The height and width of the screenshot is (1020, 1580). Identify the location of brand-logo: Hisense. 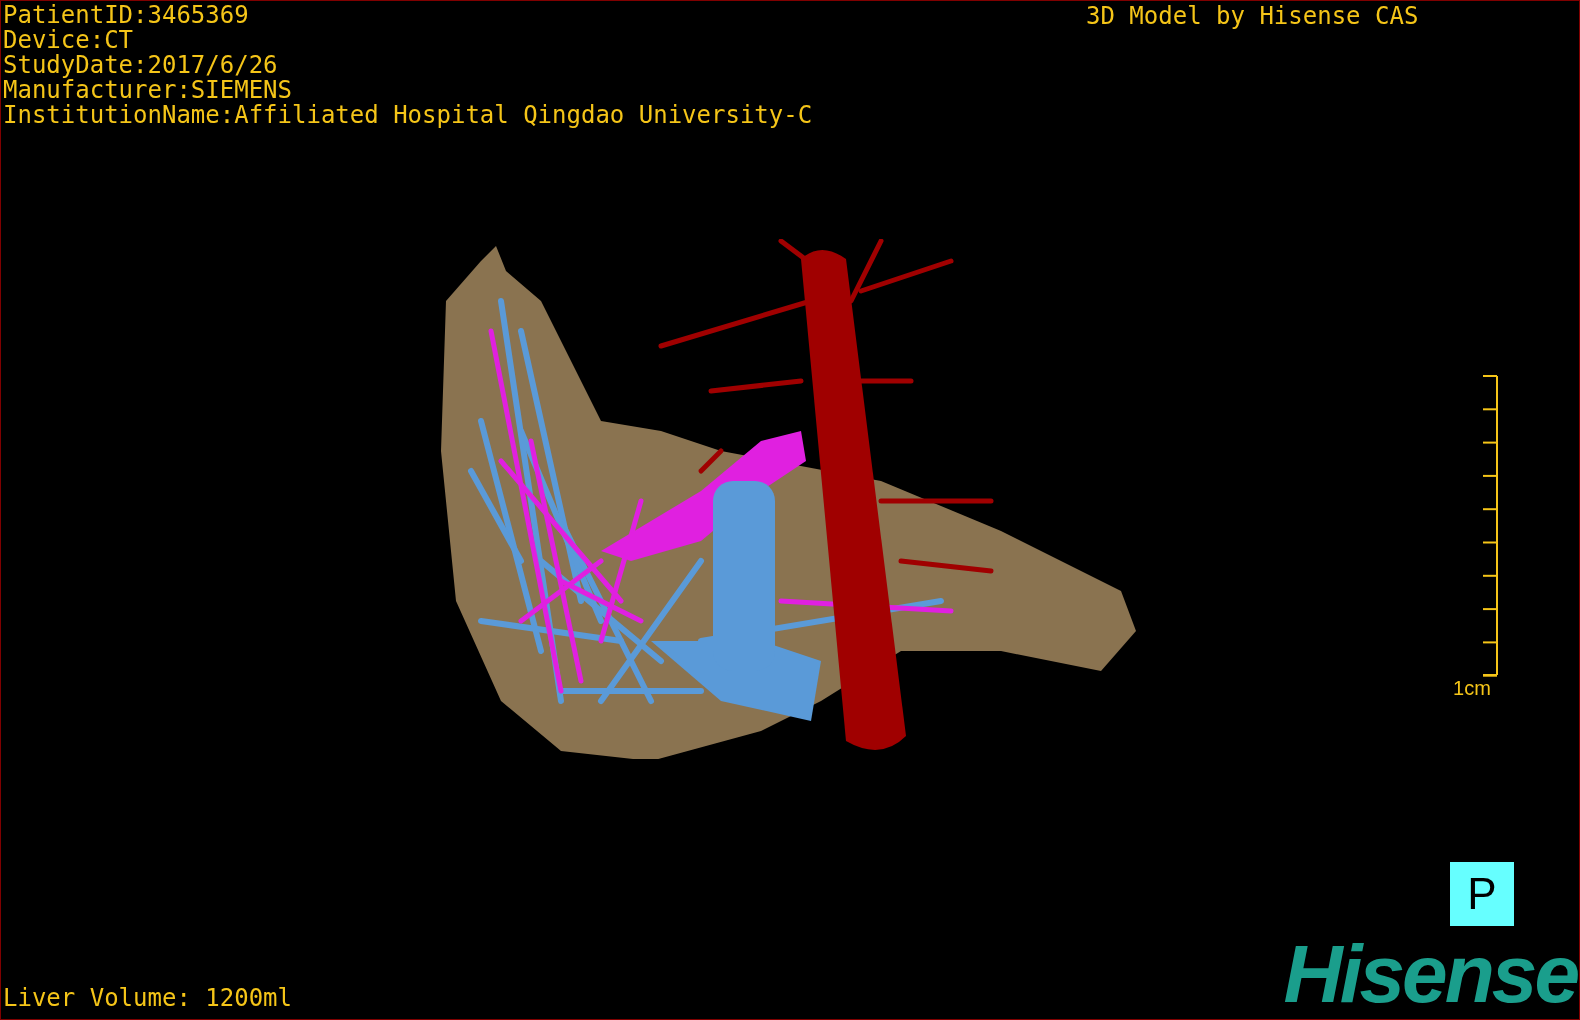
(1430, 974).